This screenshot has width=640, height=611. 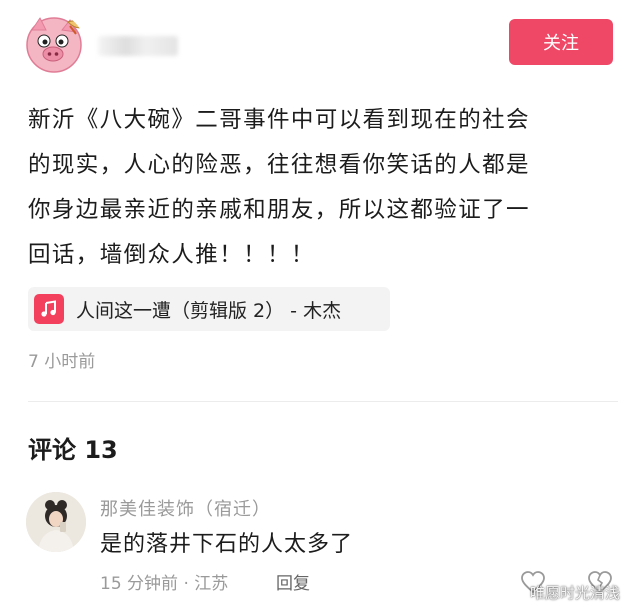 I want to click on watermark: 唯愿时光清浅, so click(x=575, y=593).